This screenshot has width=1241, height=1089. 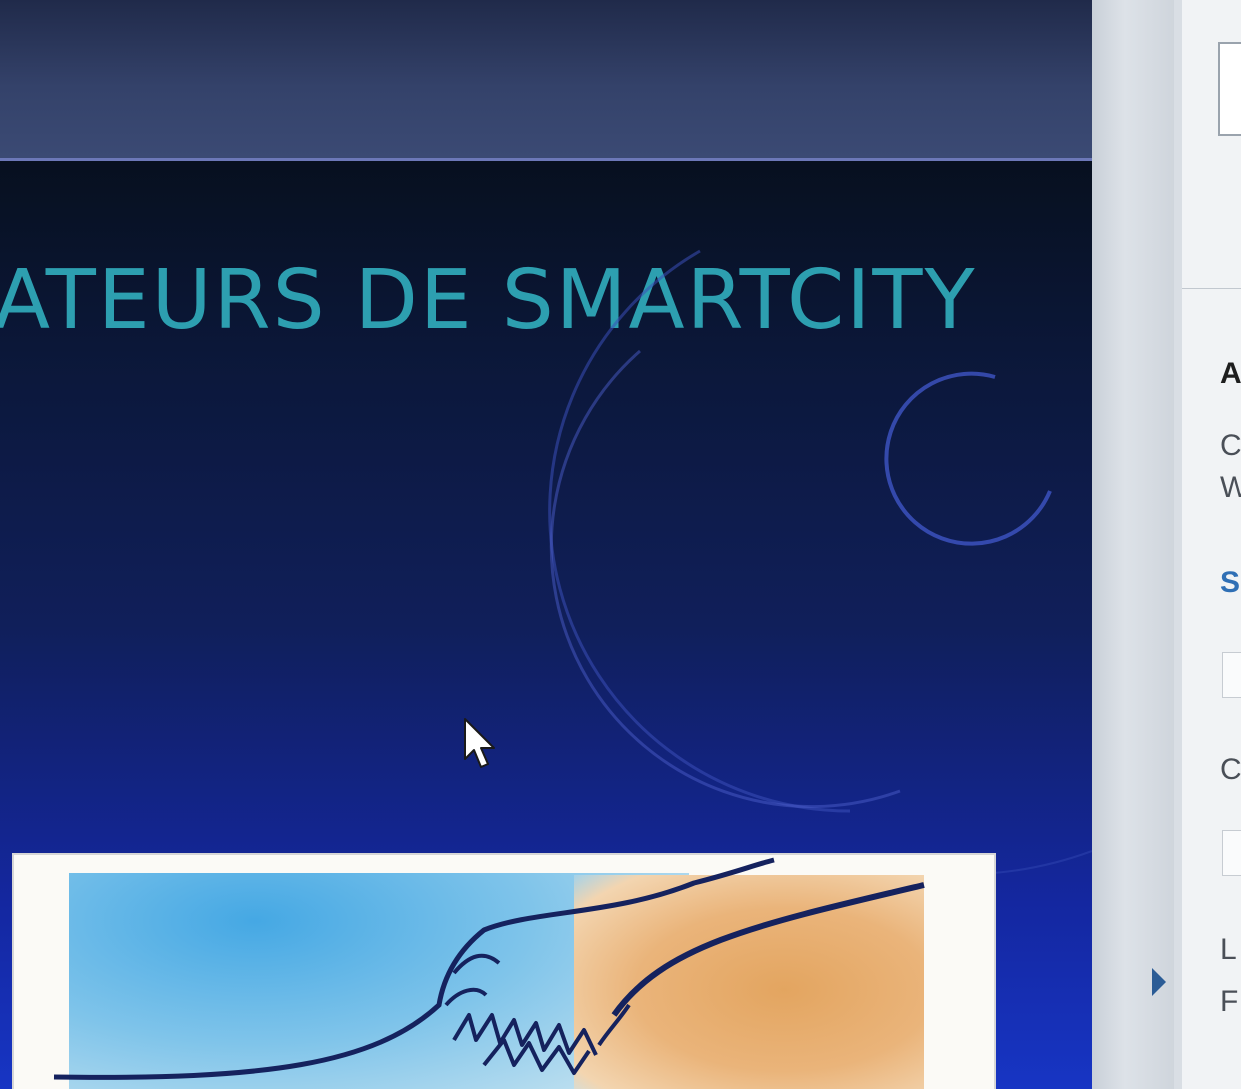 What do you see at coordinates (1229, 1001) in the screenshot?
I see `pane-label: F` at bounding box center [1229, 1001].